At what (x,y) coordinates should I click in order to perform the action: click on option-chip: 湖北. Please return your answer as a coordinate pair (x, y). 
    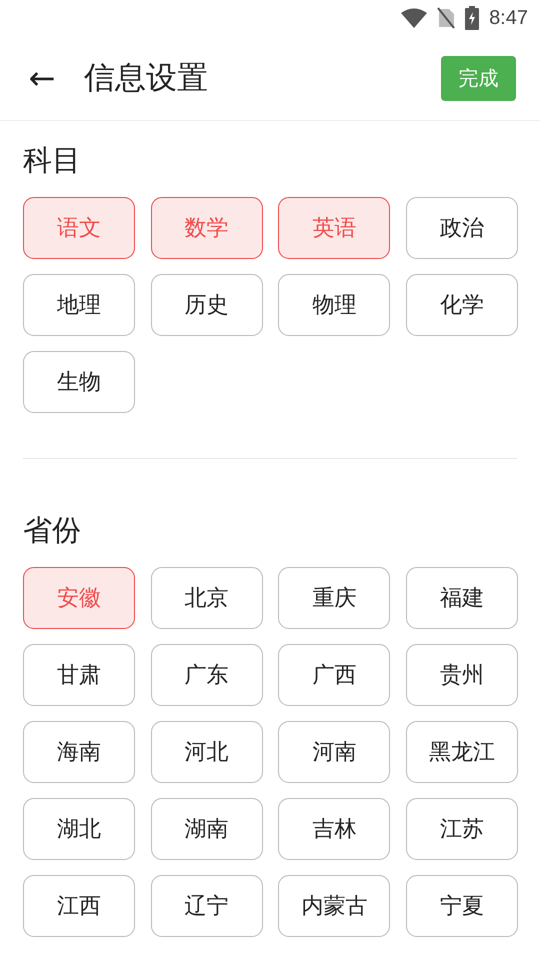
    Looking at the image, I should click on (79, 829).